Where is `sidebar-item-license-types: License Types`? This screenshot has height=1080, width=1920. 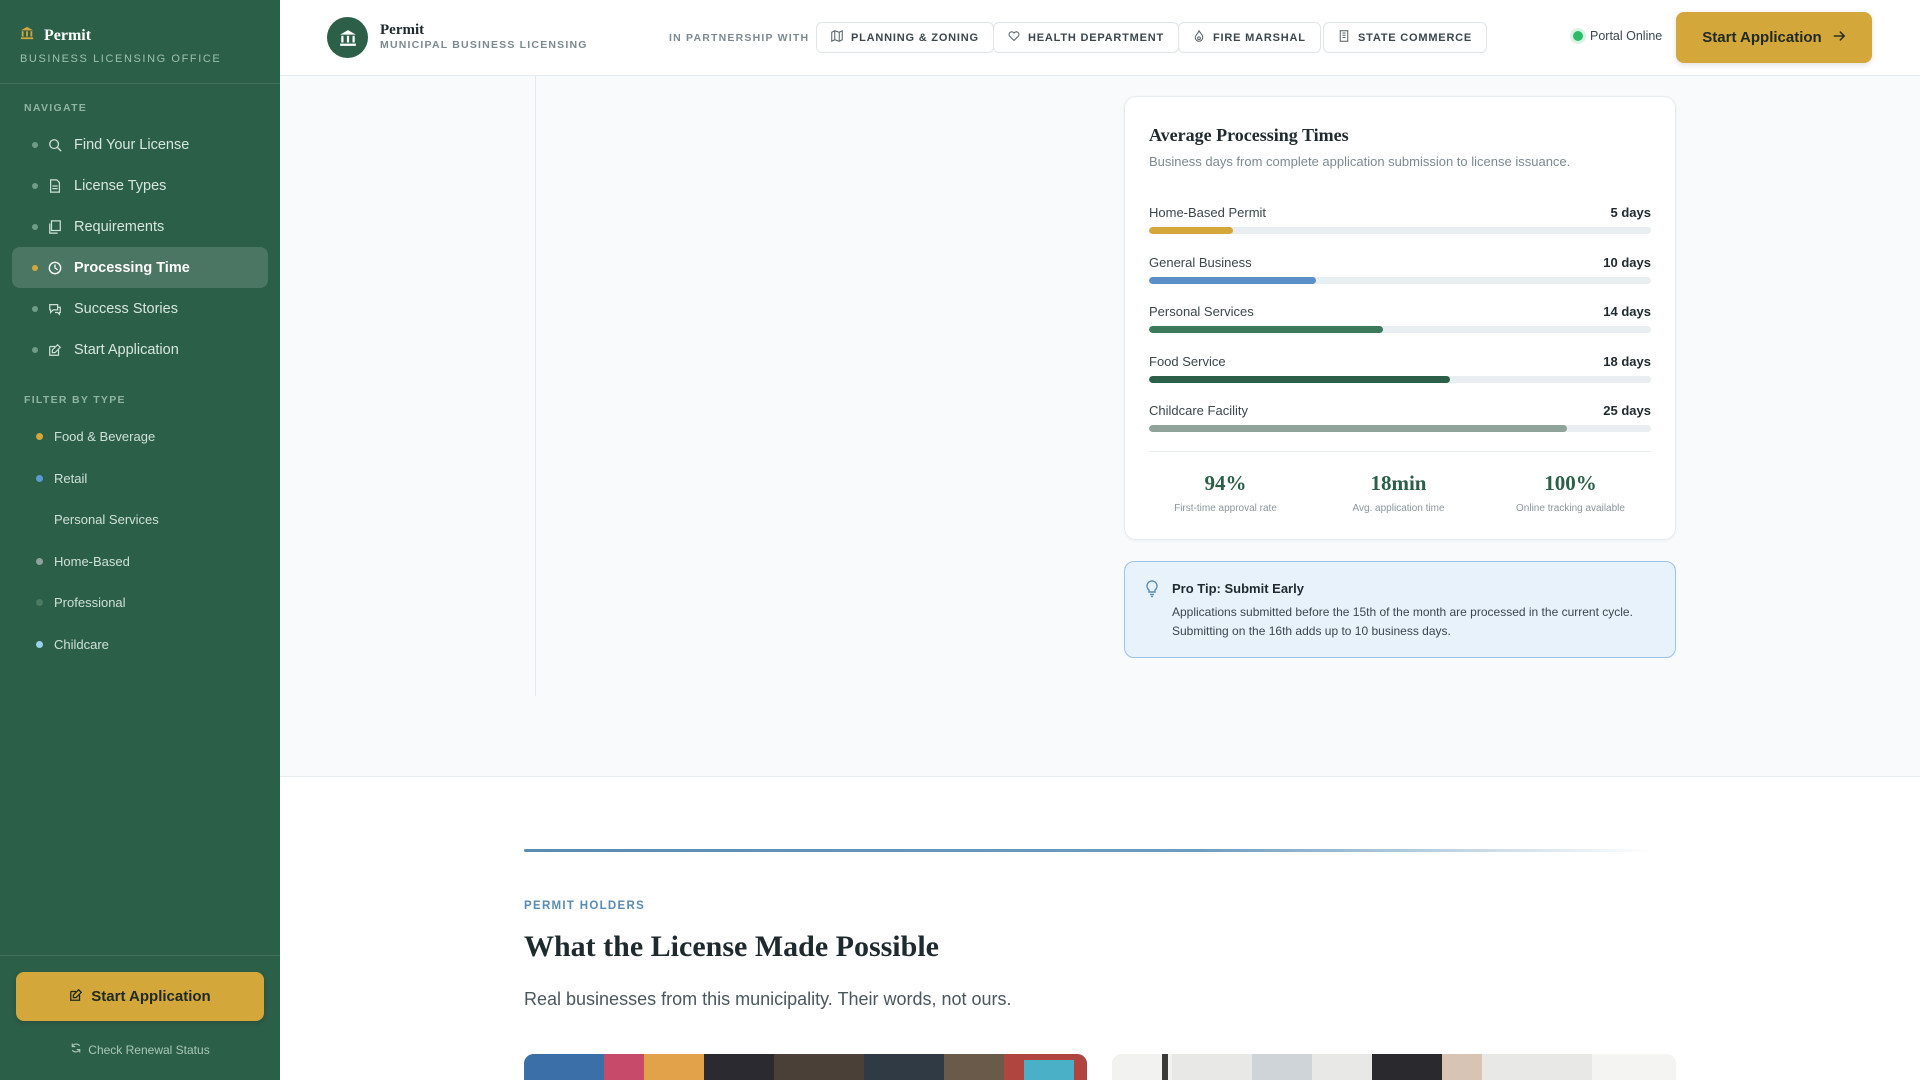
sidebar-item-license-types: License Types is located at coordinates (140, 185).